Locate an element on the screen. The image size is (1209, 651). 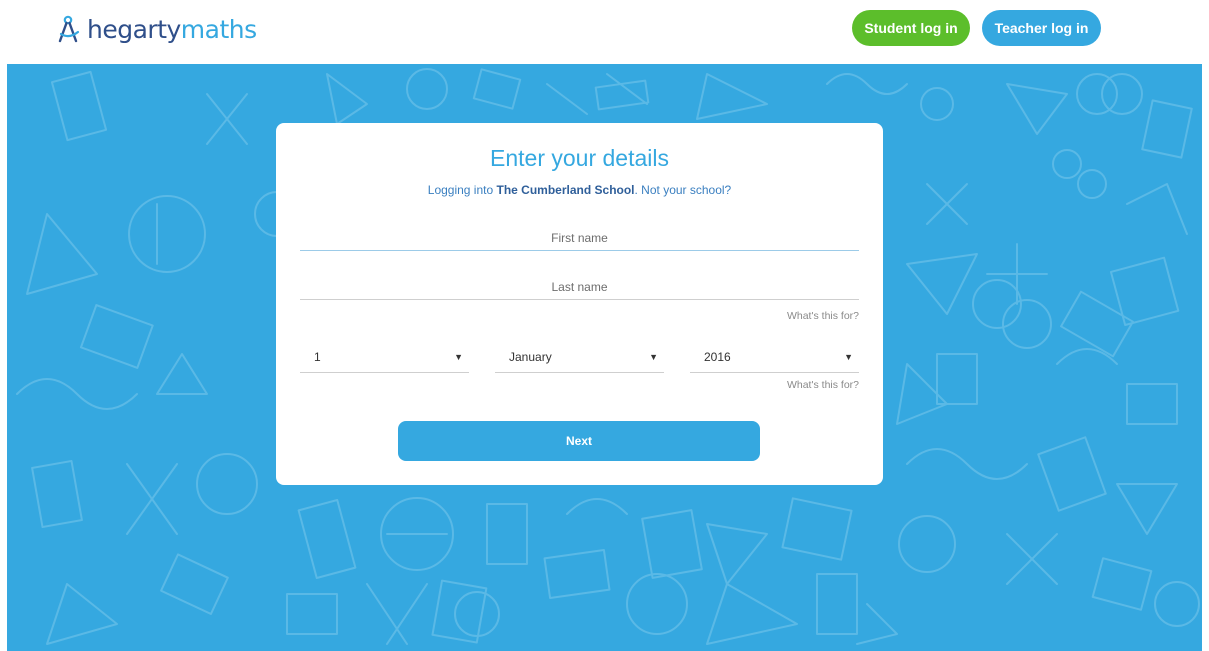
next-button: Next is located at coordinates (579, 441).